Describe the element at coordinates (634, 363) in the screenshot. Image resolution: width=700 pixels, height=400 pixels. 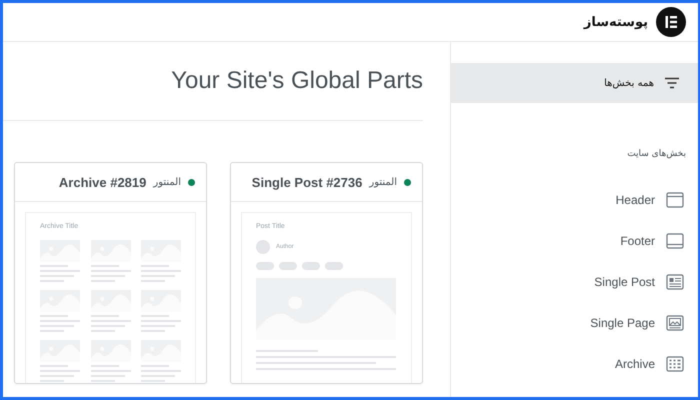
I see `sidebar-item: Archive` at that location.